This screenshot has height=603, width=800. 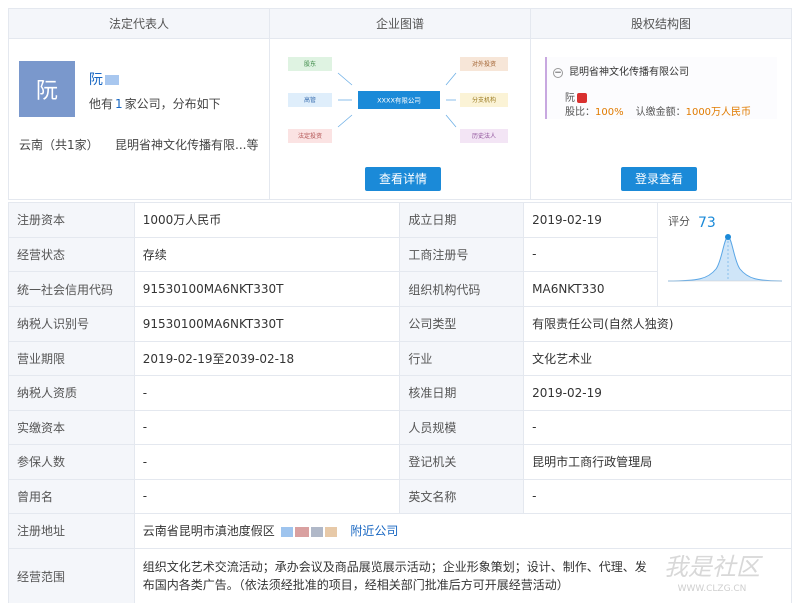 What do you see at coordinates (580, 112) in the screenshot?
I see `ratio-label: 股比：` at bounding box center [580, 112].